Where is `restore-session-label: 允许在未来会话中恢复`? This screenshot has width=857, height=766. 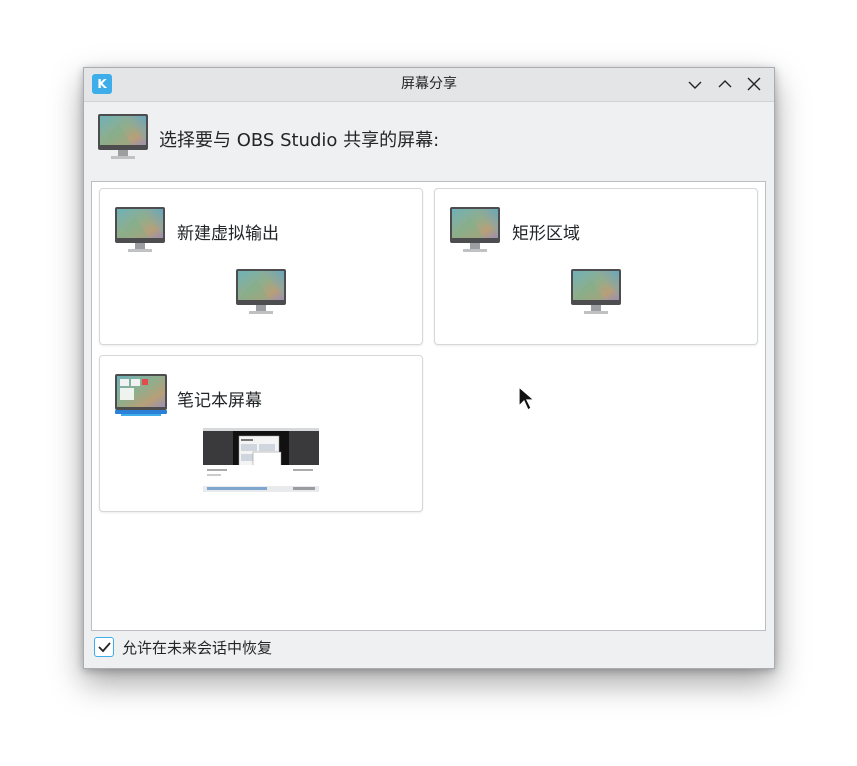 restore-session-label: 允许在未来会话中恢复 is located at coordinates (197, 647).